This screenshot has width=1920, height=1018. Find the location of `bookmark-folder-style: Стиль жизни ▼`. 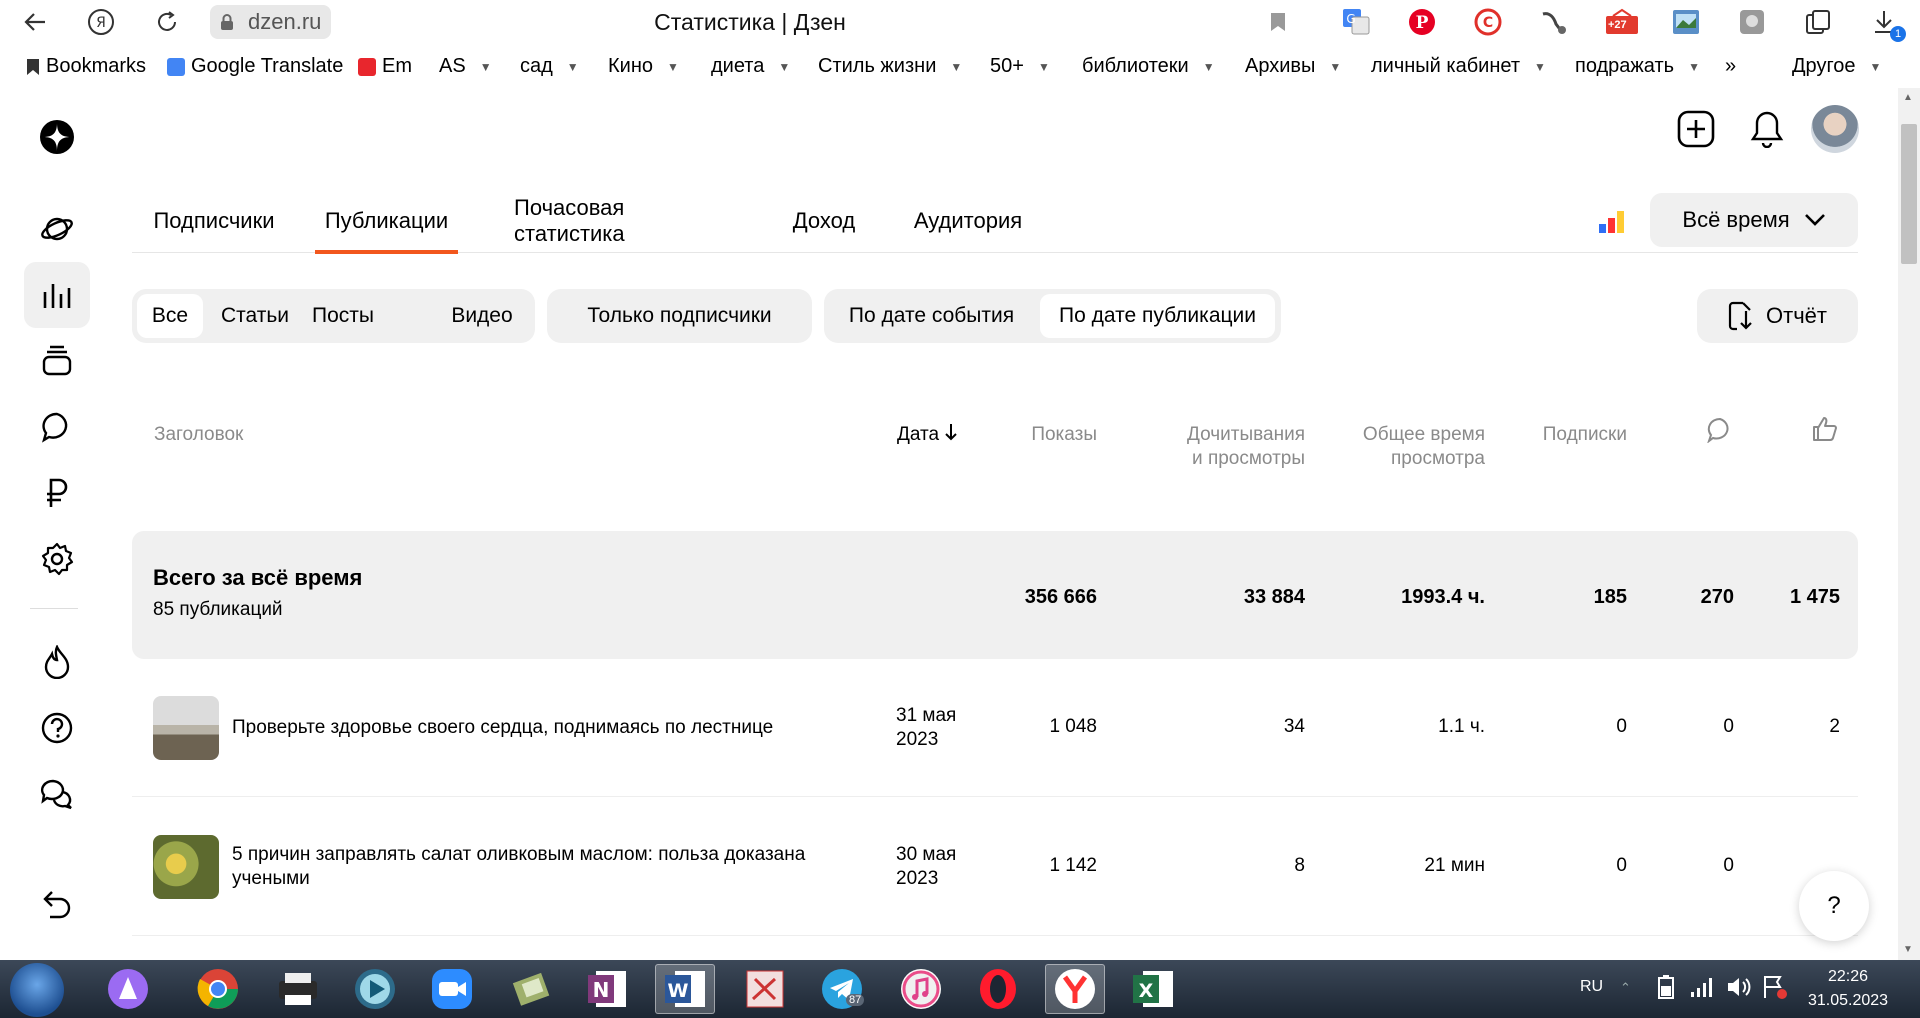

bookmark-folder-style: Стиль жизни ▼ is located at coordinates (890, 66).